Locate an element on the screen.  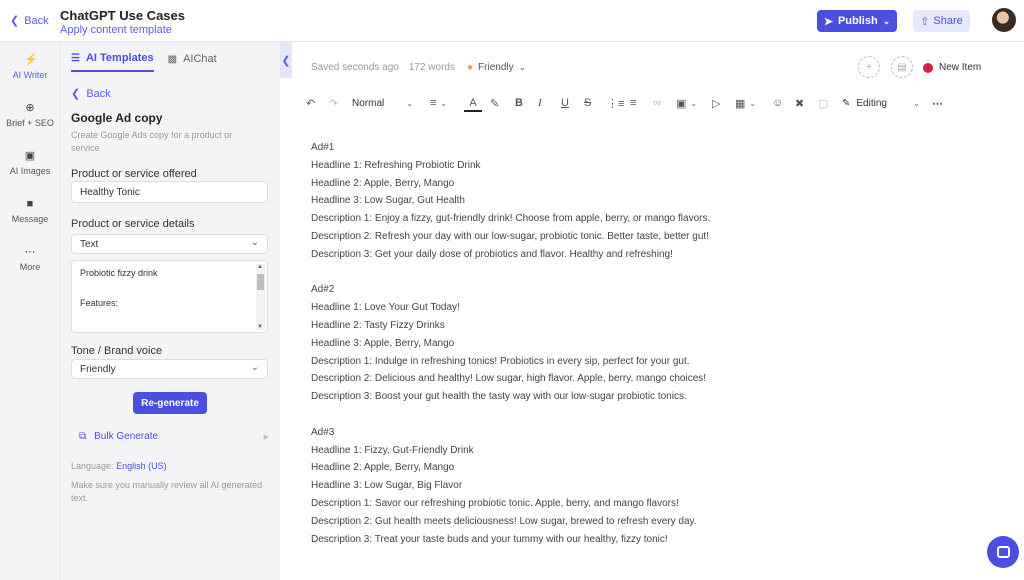
microphone-icon: ● is located at coordinates (470, 67).